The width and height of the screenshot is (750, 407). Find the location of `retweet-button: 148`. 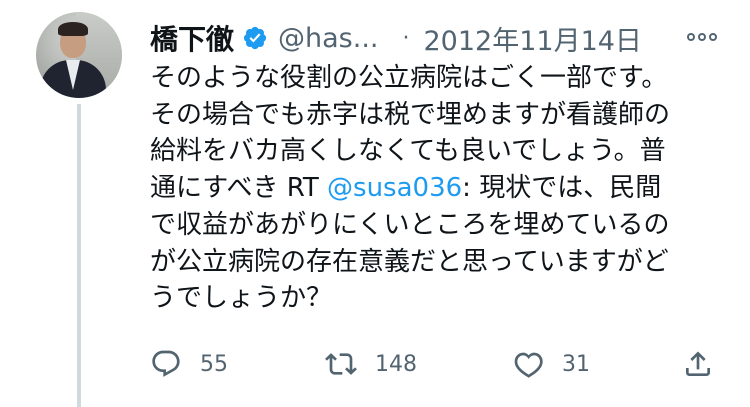

retweet-button: 148 is located at coordinates (371, 364).